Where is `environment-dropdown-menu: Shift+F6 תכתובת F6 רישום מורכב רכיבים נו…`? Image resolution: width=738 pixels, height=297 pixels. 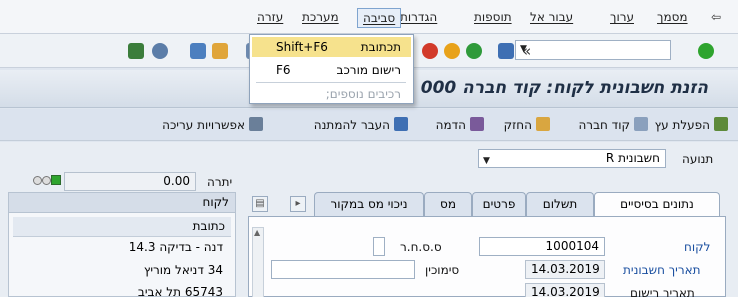
environment-dropdown-menu: Shift+F6 תכתובת F6 רישום מורכב רכיבים נו… is located at coordinates (331, 69).